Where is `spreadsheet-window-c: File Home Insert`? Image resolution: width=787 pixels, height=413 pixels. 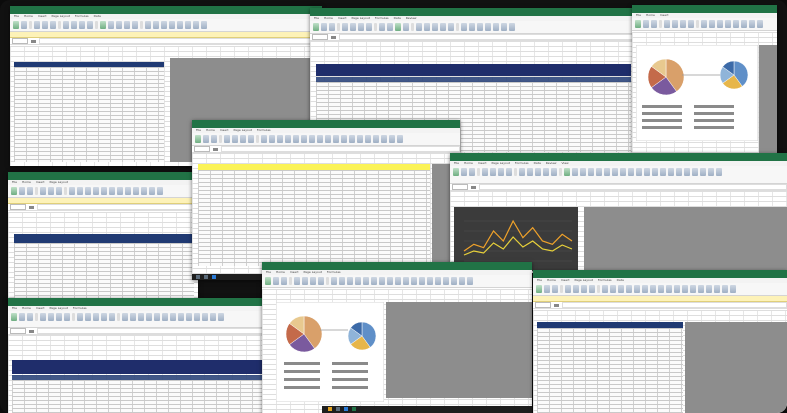
spreadsheet-window-c: File Home Insert is located at coordinates (704, 79).